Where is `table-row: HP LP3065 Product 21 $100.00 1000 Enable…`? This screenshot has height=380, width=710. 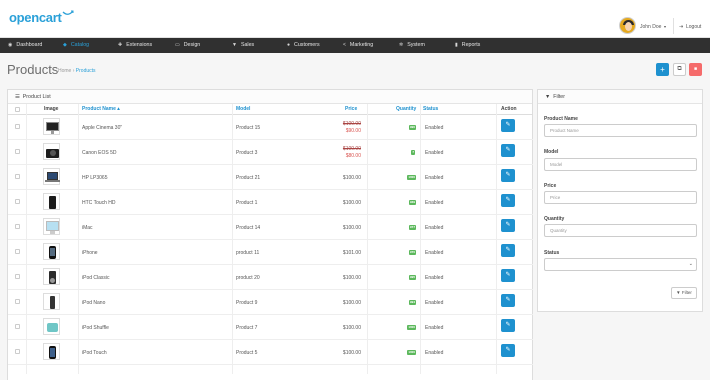
table-row: HP LP3065 Product 21 $100.00 1000 Enable… is located at coordinates (270, 177).